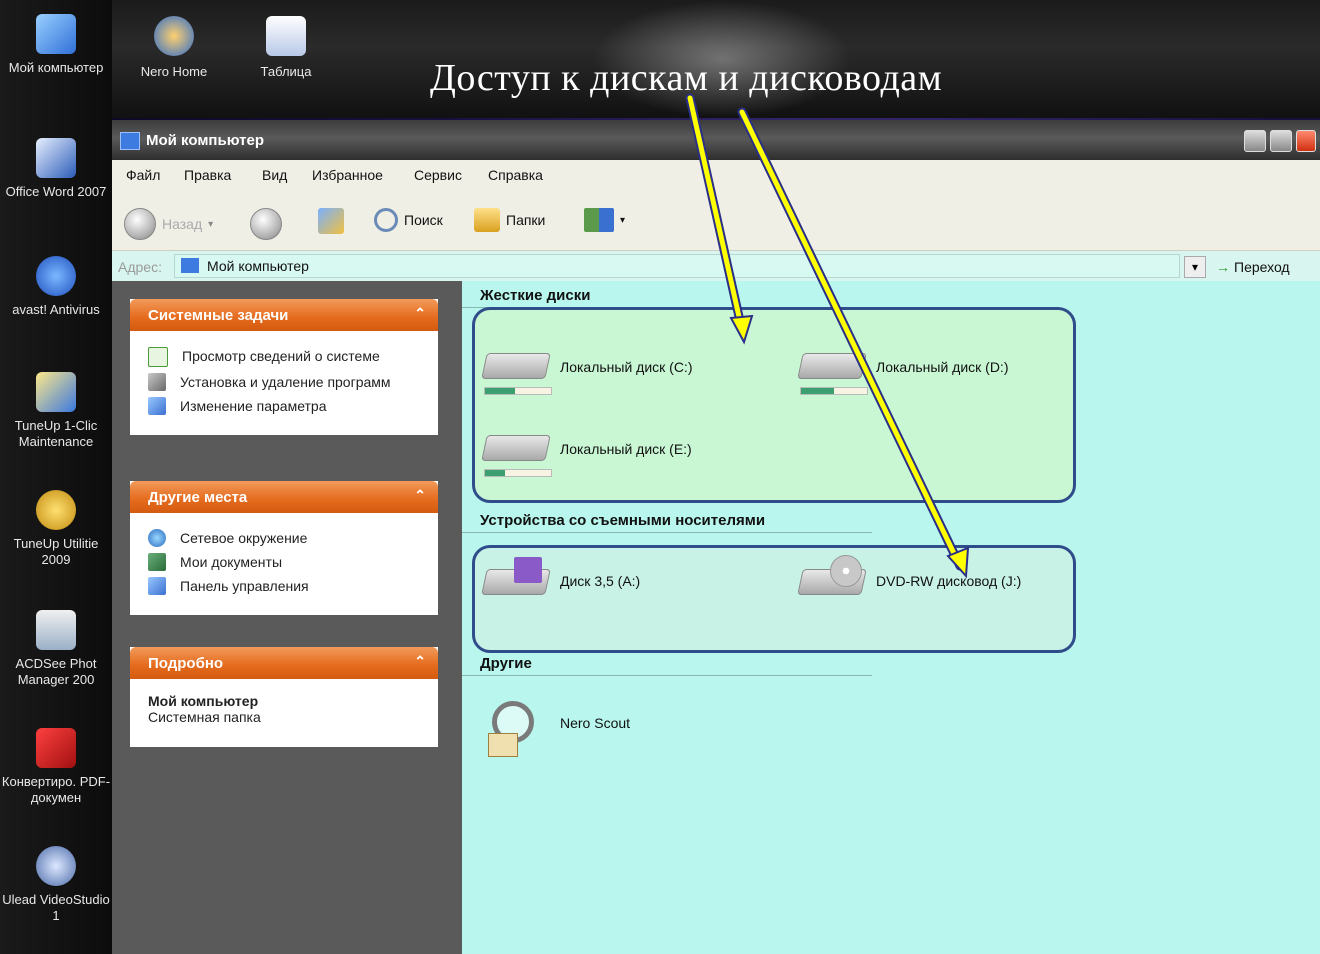  What do you see at coordinates (56, 551) in the screenshot?
I see `desktop-icon-label: TuneUp Utilitie 2009` at bounding box center [56, 551].